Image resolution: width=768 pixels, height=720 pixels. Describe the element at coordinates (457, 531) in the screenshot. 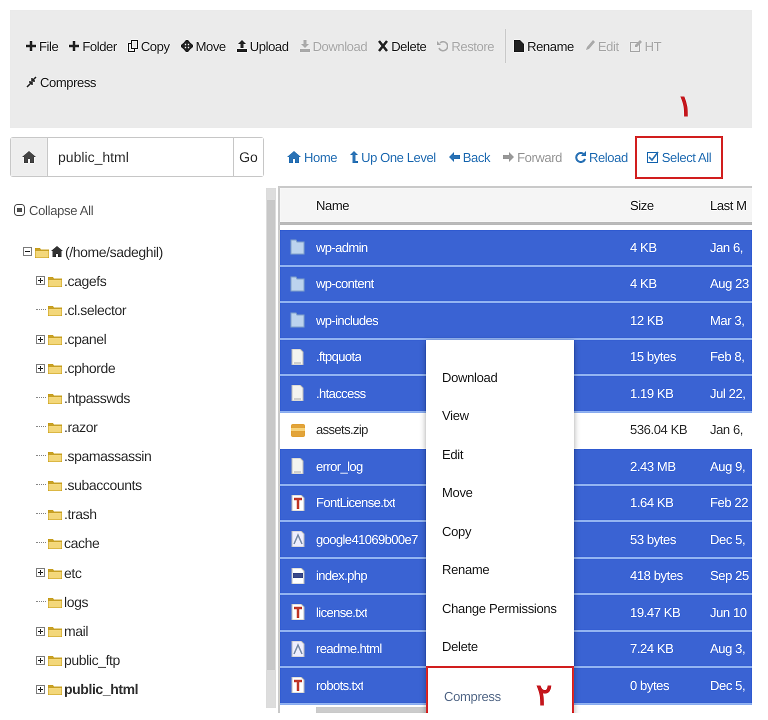

I see `menu-item-label: Copy` at that location.